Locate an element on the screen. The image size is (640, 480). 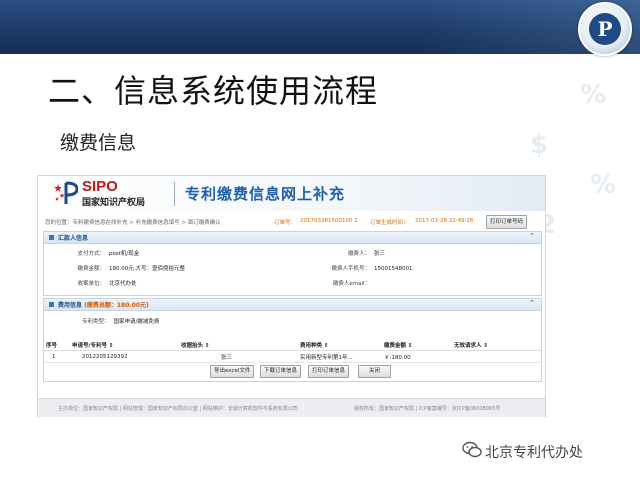
patent-type-label: 专利类型： is located at coordinates (96, 322).